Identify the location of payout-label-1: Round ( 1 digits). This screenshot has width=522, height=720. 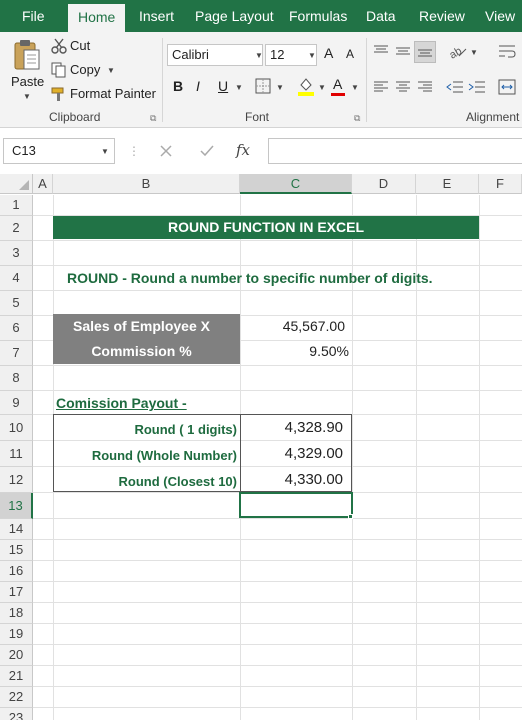
(145, 429).